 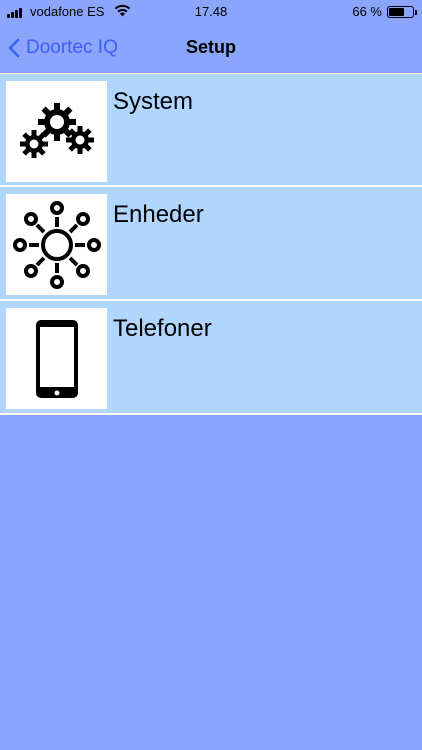 I want to click on navigation-bar: Doortec IQ Setup, so click(x=211, y=48).